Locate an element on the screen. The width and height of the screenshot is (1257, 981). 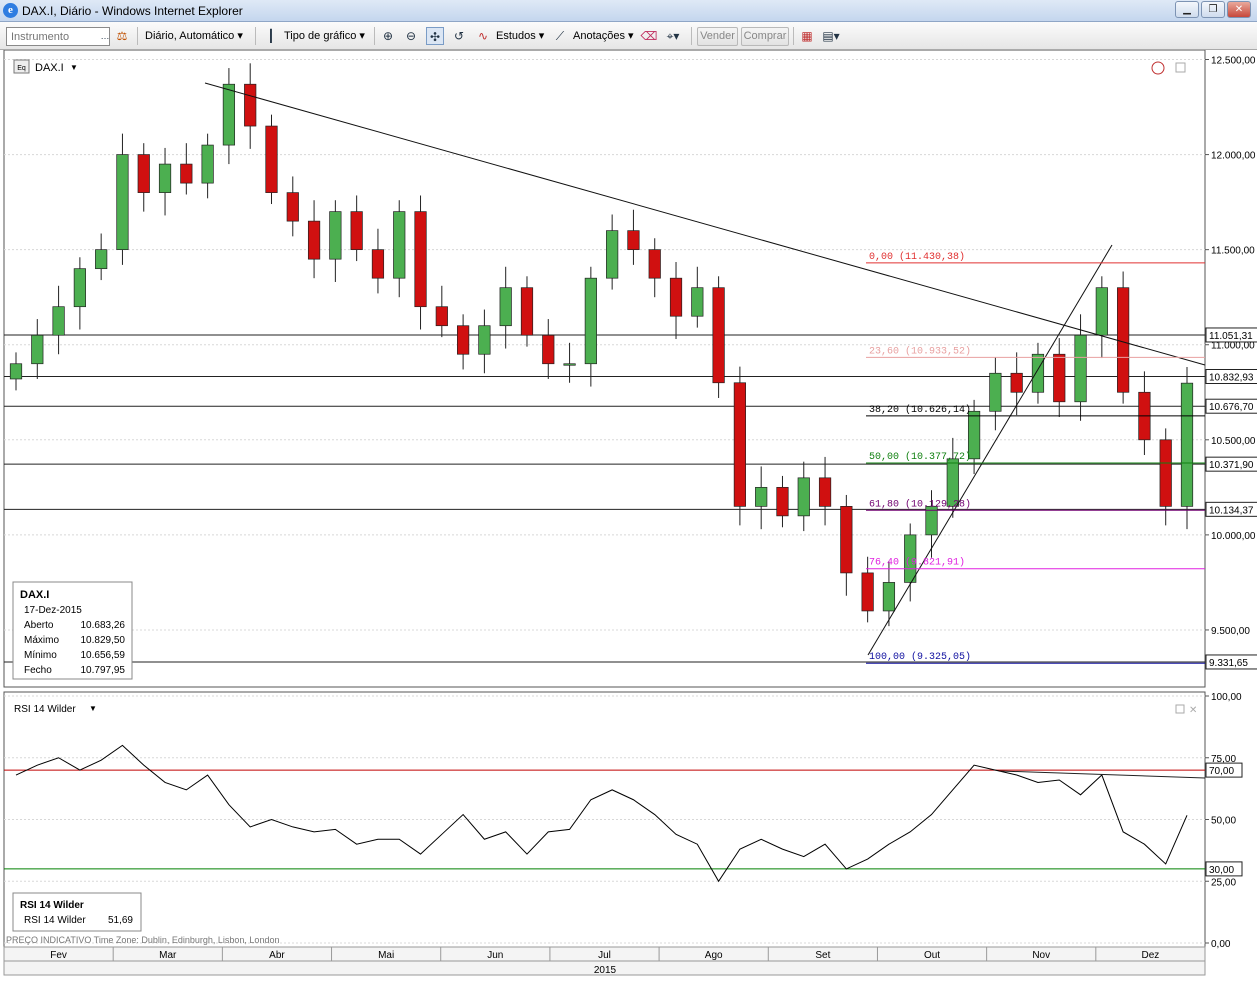
year-label: 2015 is located at coordinates (605, 970).